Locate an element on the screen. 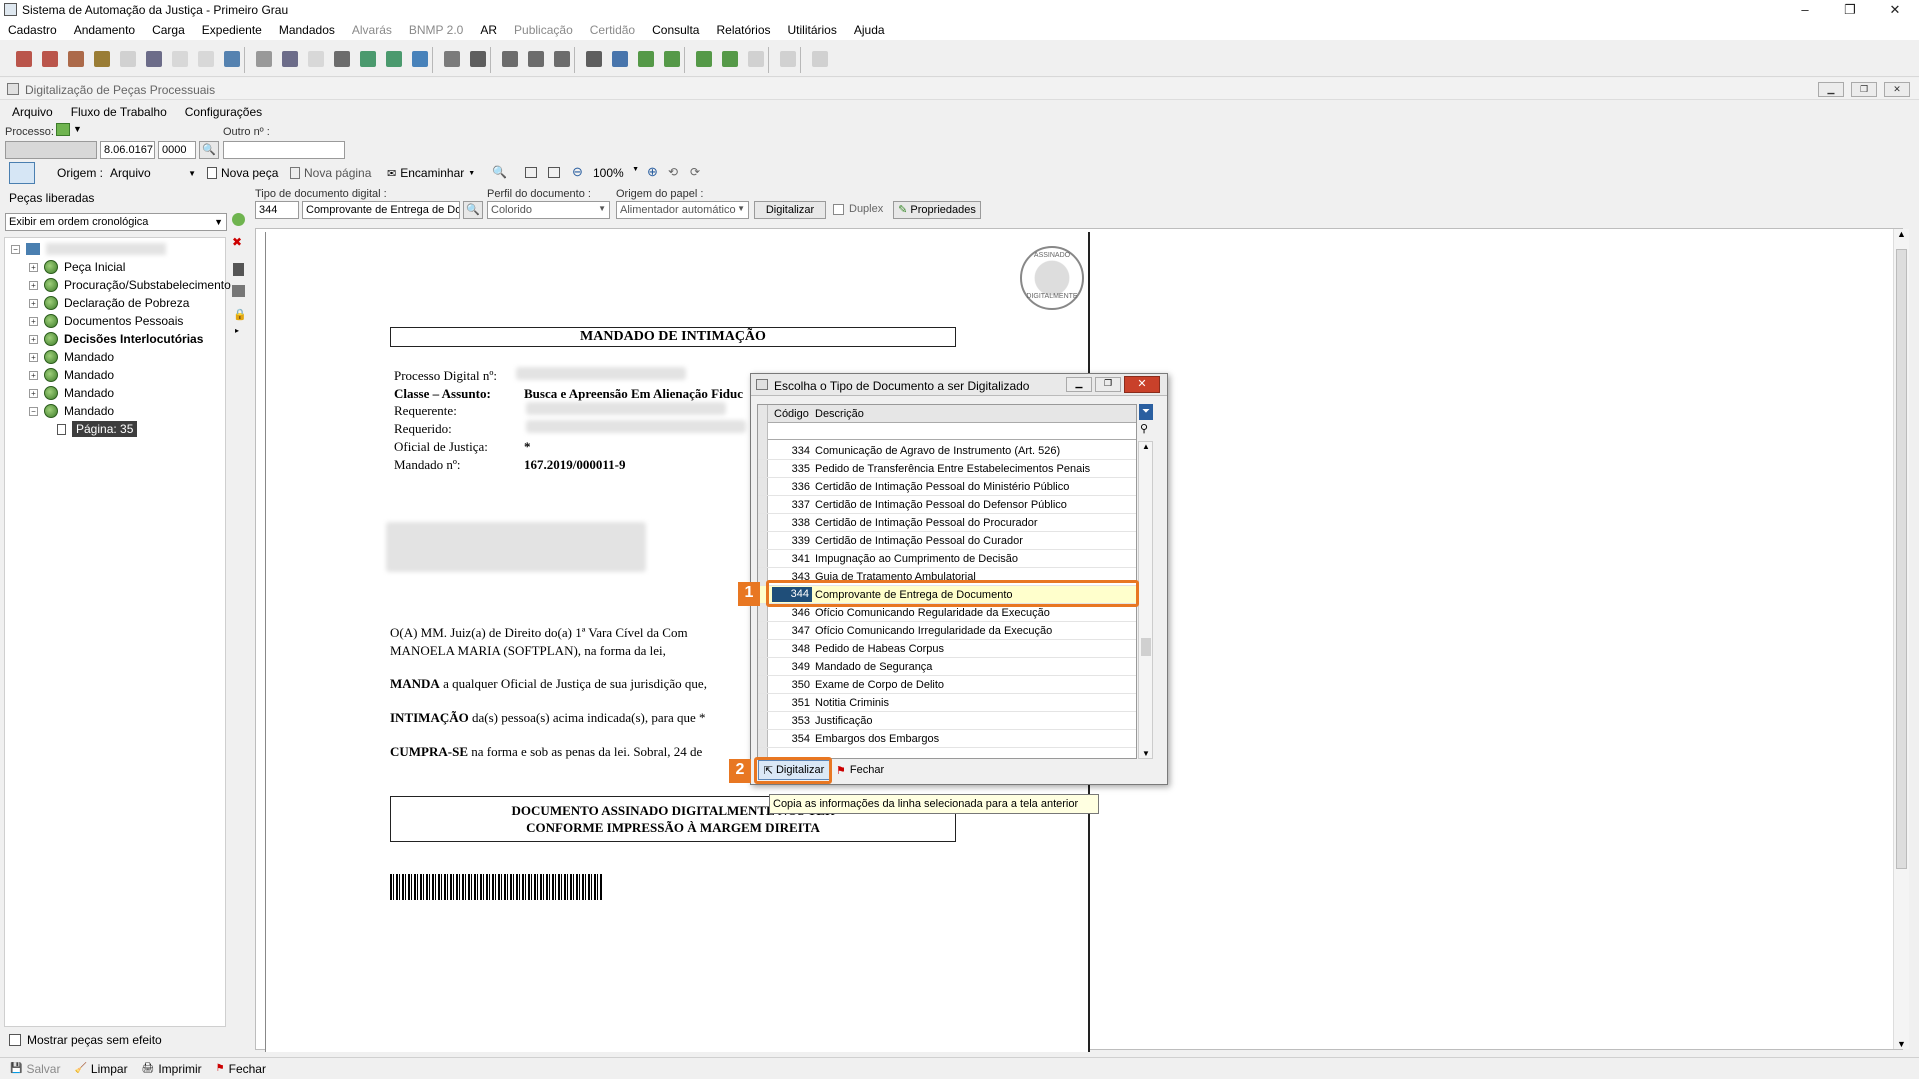 This screenshot has height=1079, width=1919. tree-item: + Declaração de Pobreza is located at coordinates (109, 303).